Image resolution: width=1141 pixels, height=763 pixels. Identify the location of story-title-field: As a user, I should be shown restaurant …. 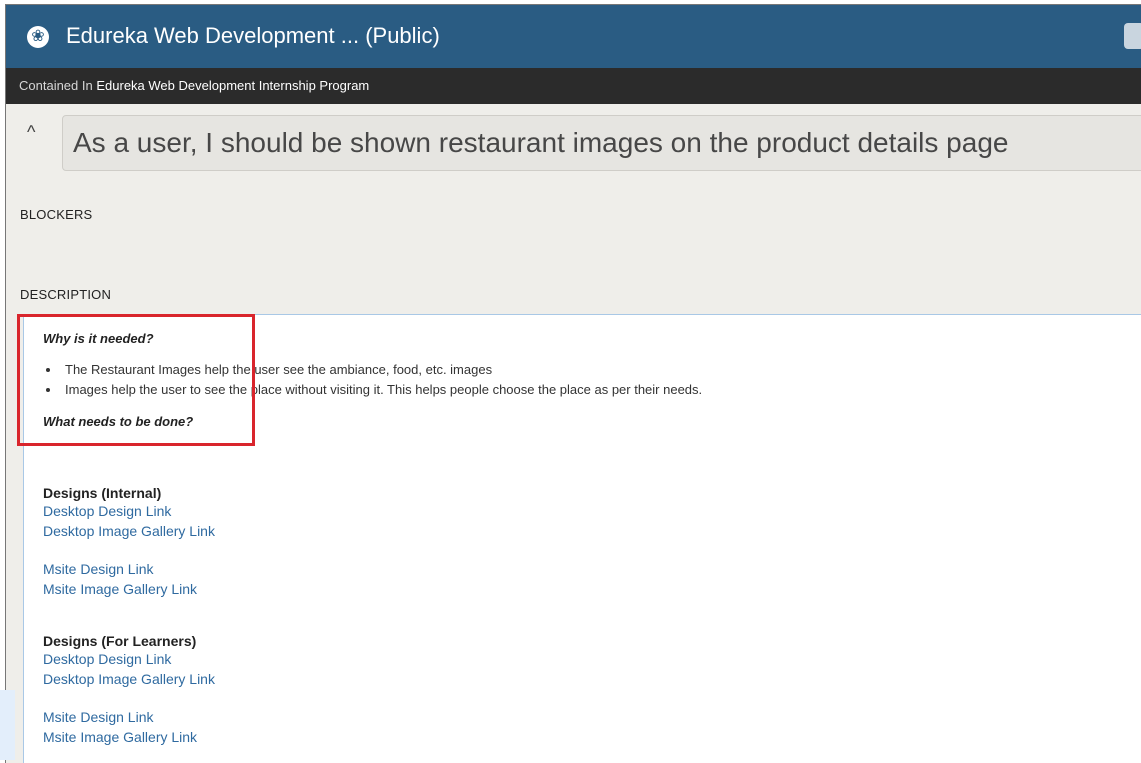
(601, 143).